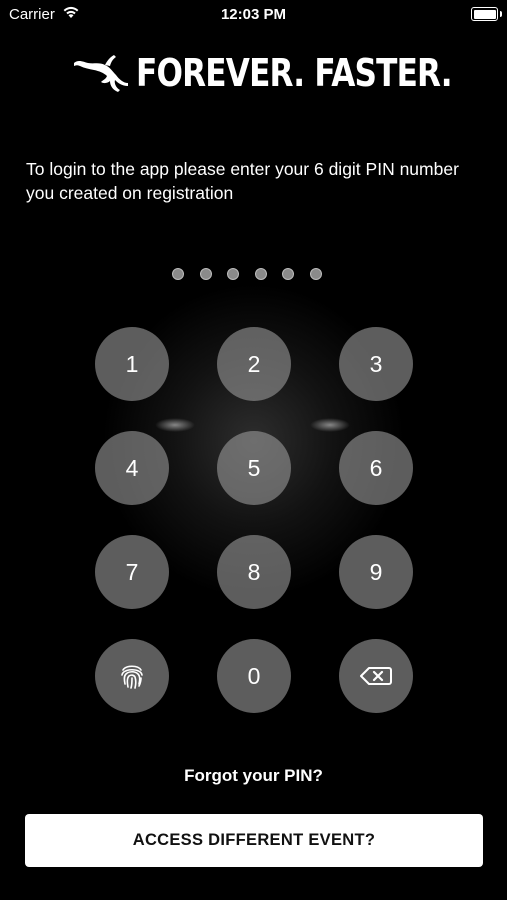 The width and height of the screenshot is (507, 900). Describe the element at coordinates (376, 468) in the screenshot. I see `key-6: 6` at that location.